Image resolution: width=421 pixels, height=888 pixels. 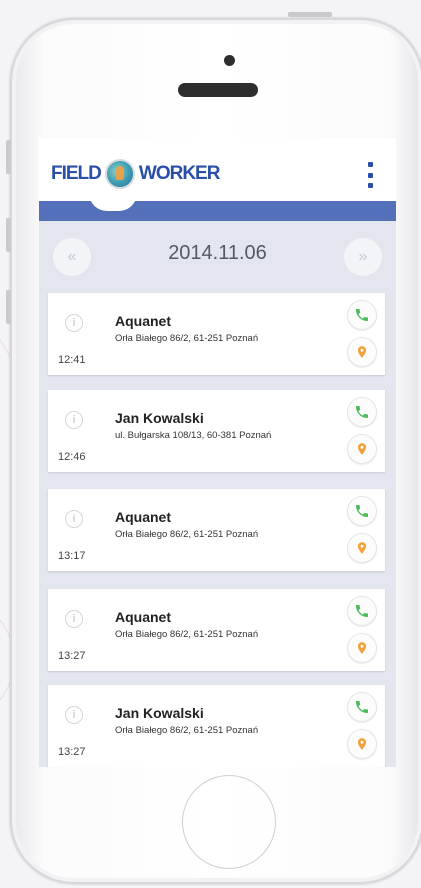 I want to click on app-header: FIELD WORKER, so click(x=217, y=169).